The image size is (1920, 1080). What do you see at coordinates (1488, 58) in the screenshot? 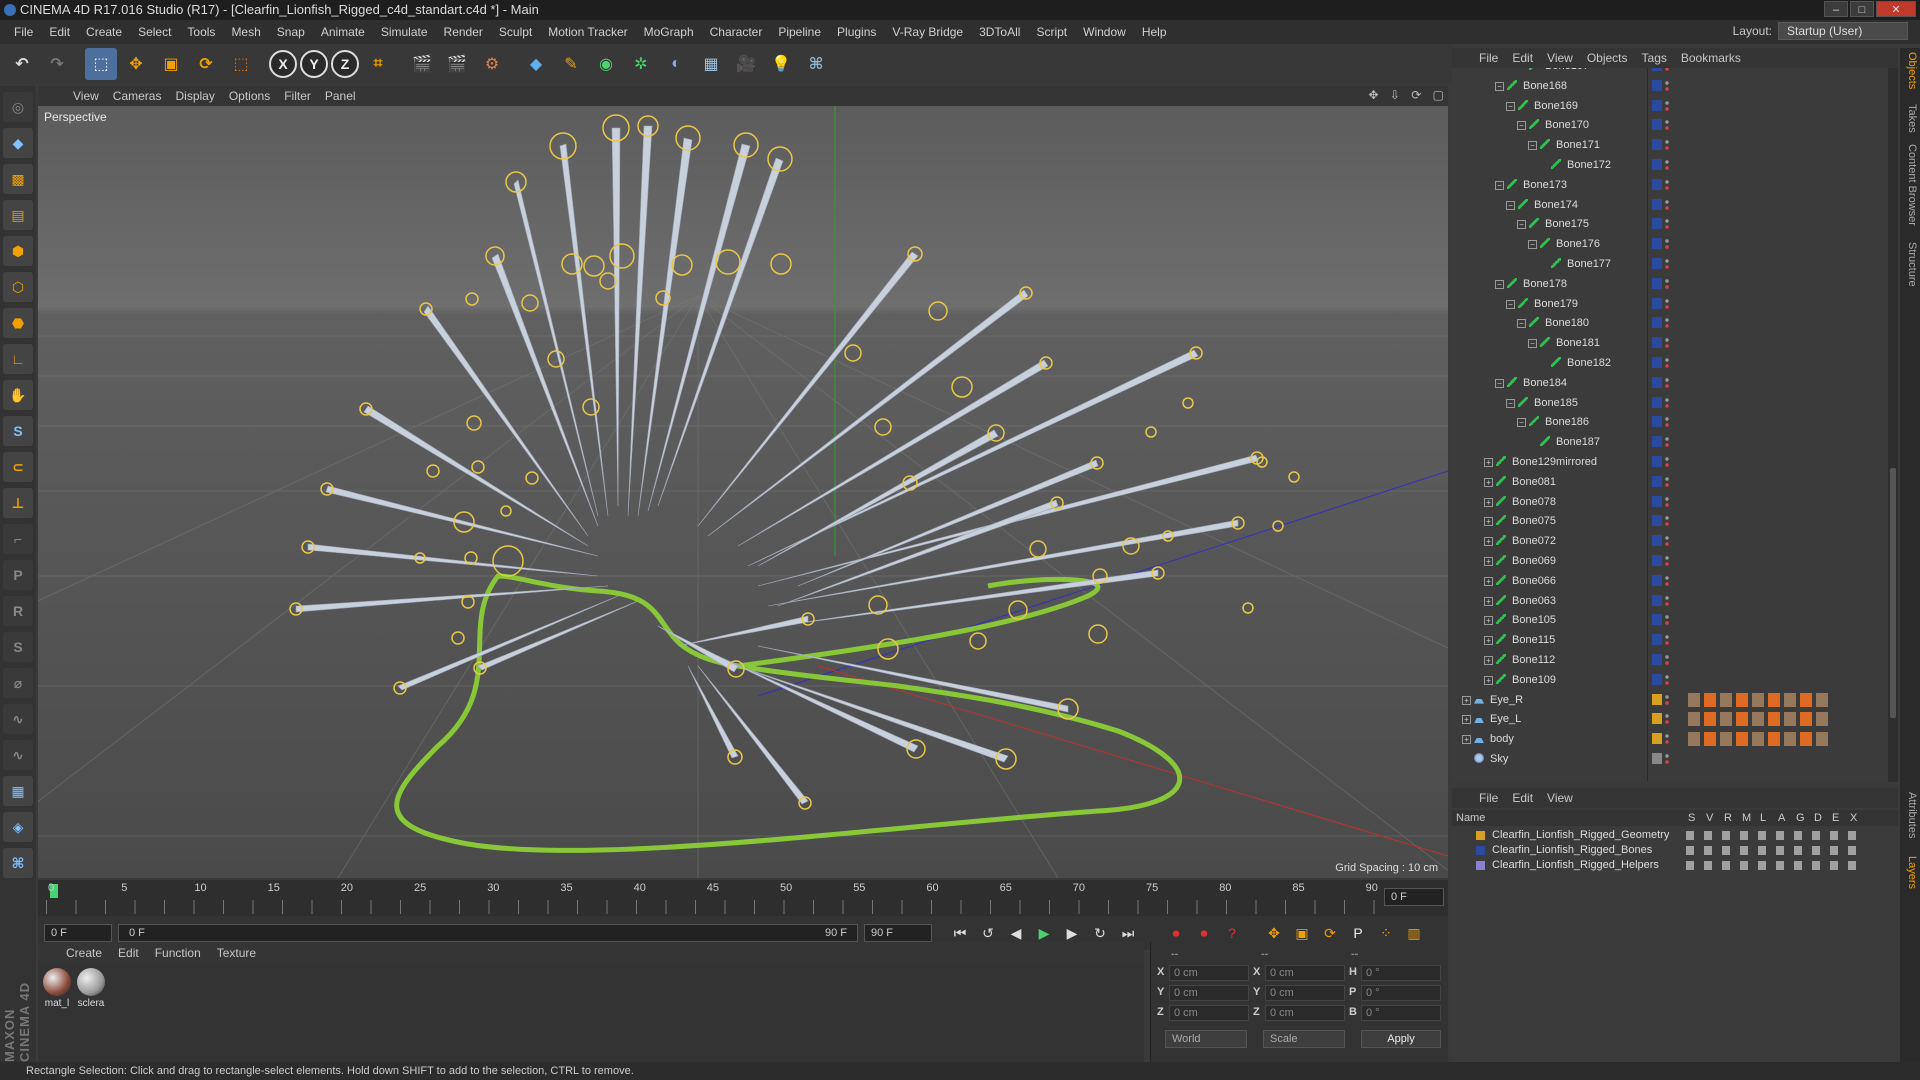
I see `object-menu-file: File` at bounding box center [1488, 58].